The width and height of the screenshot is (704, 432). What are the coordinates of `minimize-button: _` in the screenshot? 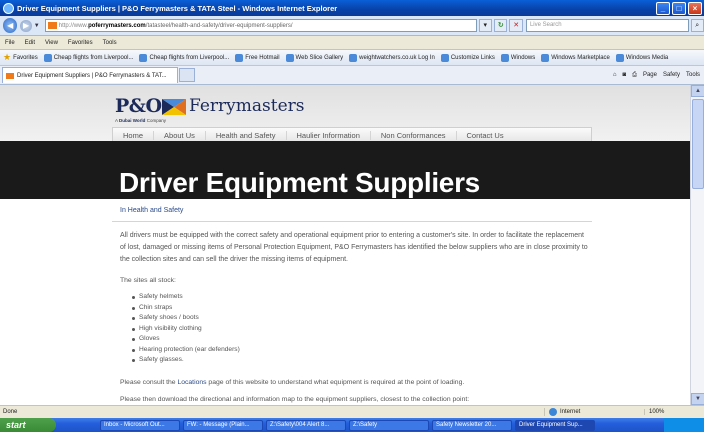 It's located at (663, 8).